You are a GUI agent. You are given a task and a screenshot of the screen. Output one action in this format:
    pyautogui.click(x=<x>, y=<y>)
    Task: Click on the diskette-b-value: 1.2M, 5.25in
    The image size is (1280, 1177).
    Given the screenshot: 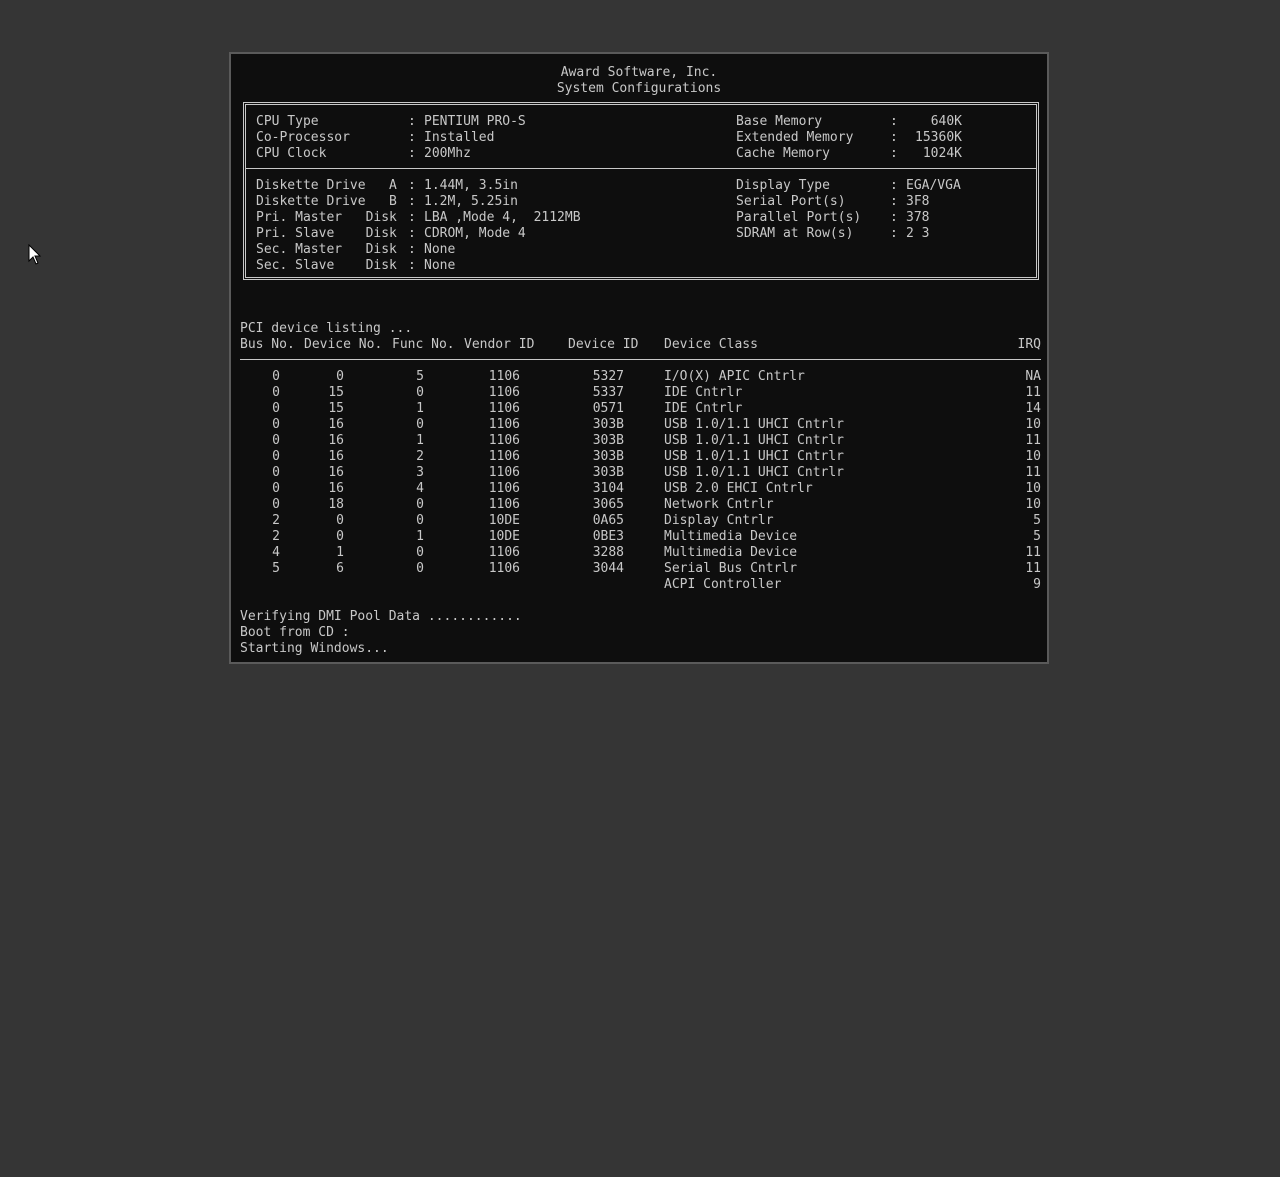 What is the action you would take?
    pyautogui.click(x=471, y=201)
    